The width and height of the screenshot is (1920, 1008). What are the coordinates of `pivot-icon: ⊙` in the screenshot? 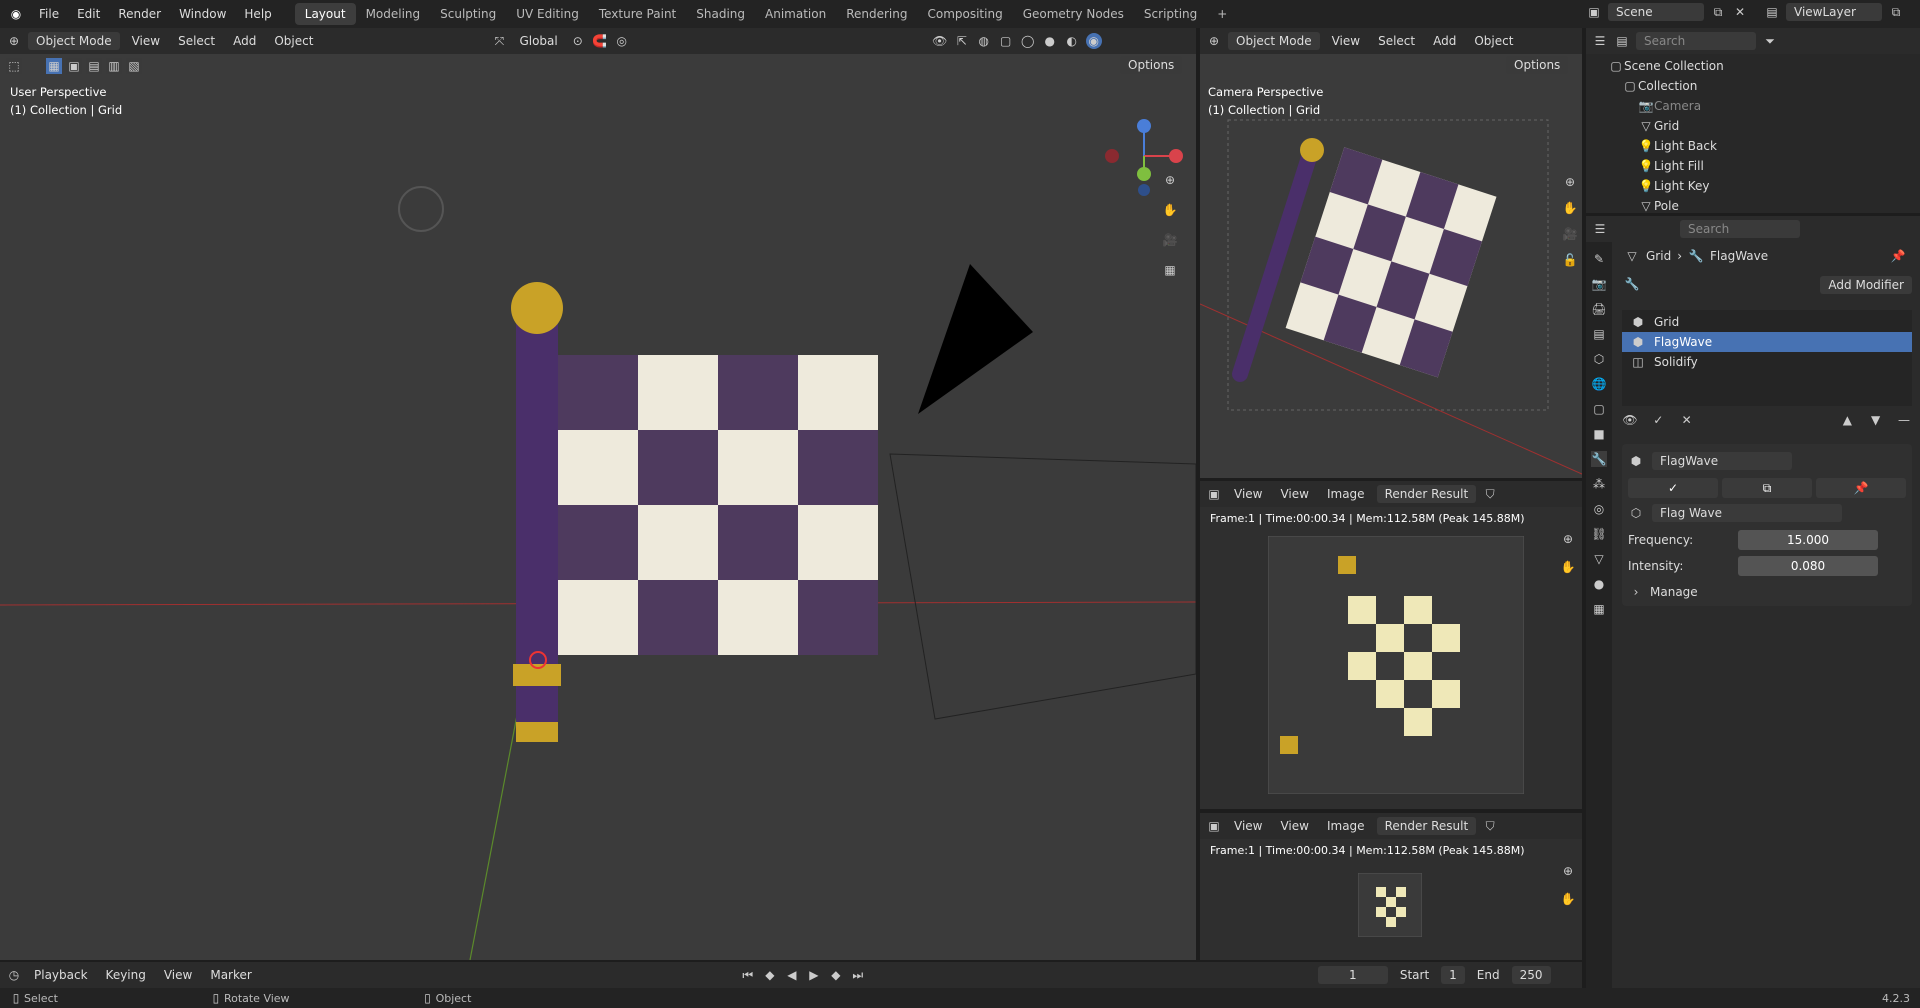 It's located at (578, 41).